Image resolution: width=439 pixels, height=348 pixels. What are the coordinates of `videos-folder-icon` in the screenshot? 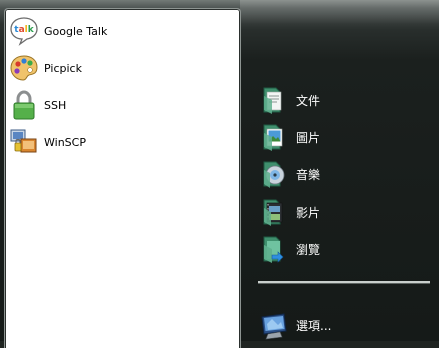 It's located at (274, 212).